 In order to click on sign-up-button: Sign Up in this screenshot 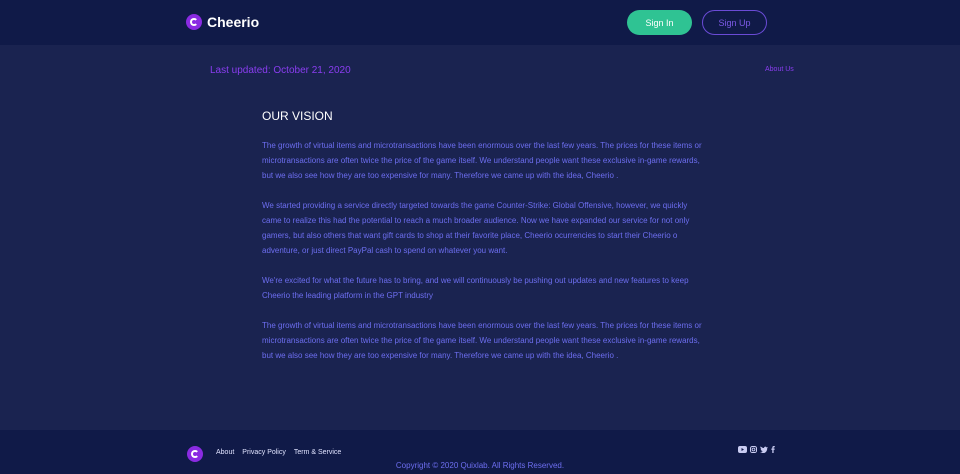, I will do `click(734, 22)`.